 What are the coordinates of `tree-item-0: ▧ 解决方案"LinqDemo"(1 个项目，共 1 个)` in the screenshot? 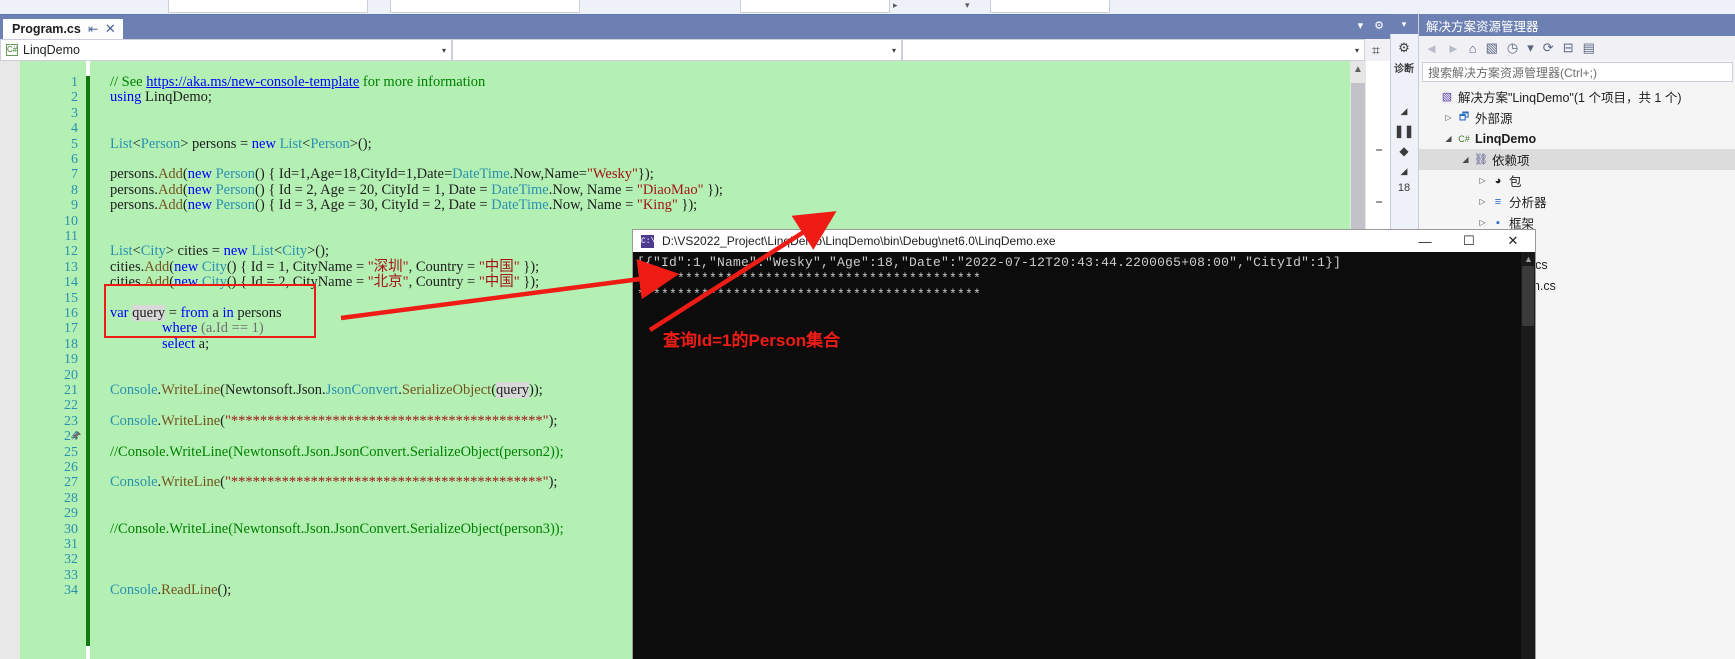 It's located at (1577, 96).